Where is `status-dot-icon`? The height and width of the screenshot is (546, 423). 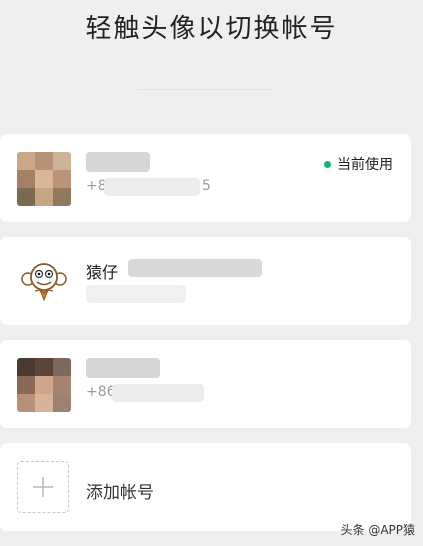
status-dot-icon is located at coordinates (327, 164).